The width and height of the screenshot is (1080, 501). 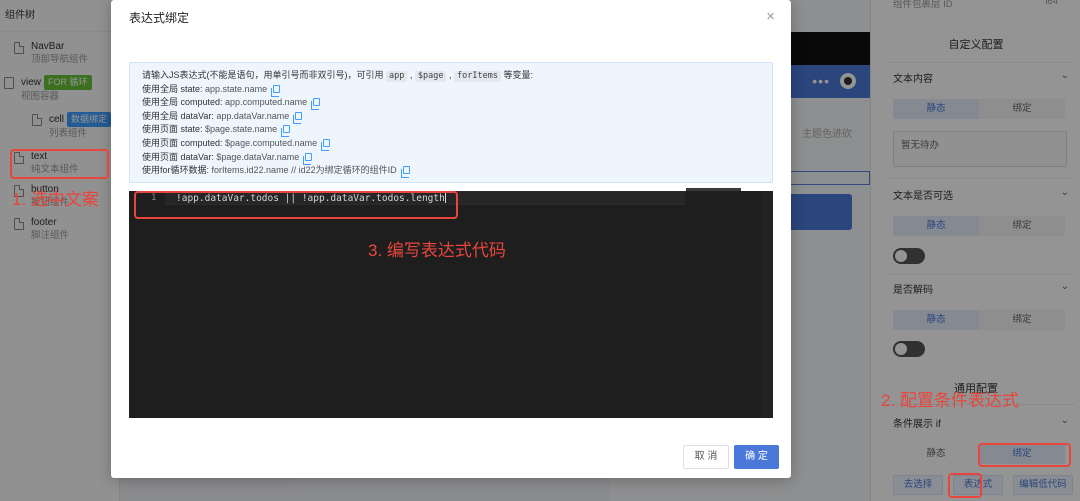 What do you see at coordinates (304, 170) in the screenshot?
I see `help-row-value: forItems.id22.name // id22为绑定循环的组件ID` at bounding box center [304, 170].